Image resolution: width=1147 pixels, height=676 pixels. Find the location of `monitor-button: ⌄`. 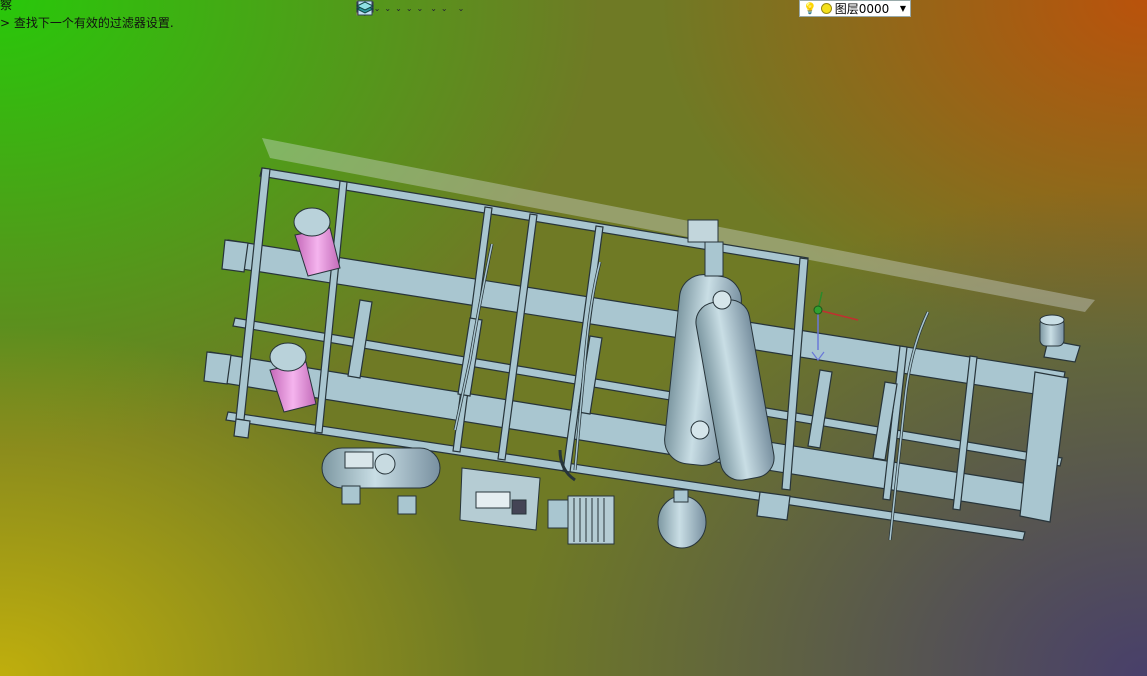

monitor-button: ⌄ is located at coordinates (402, 9).